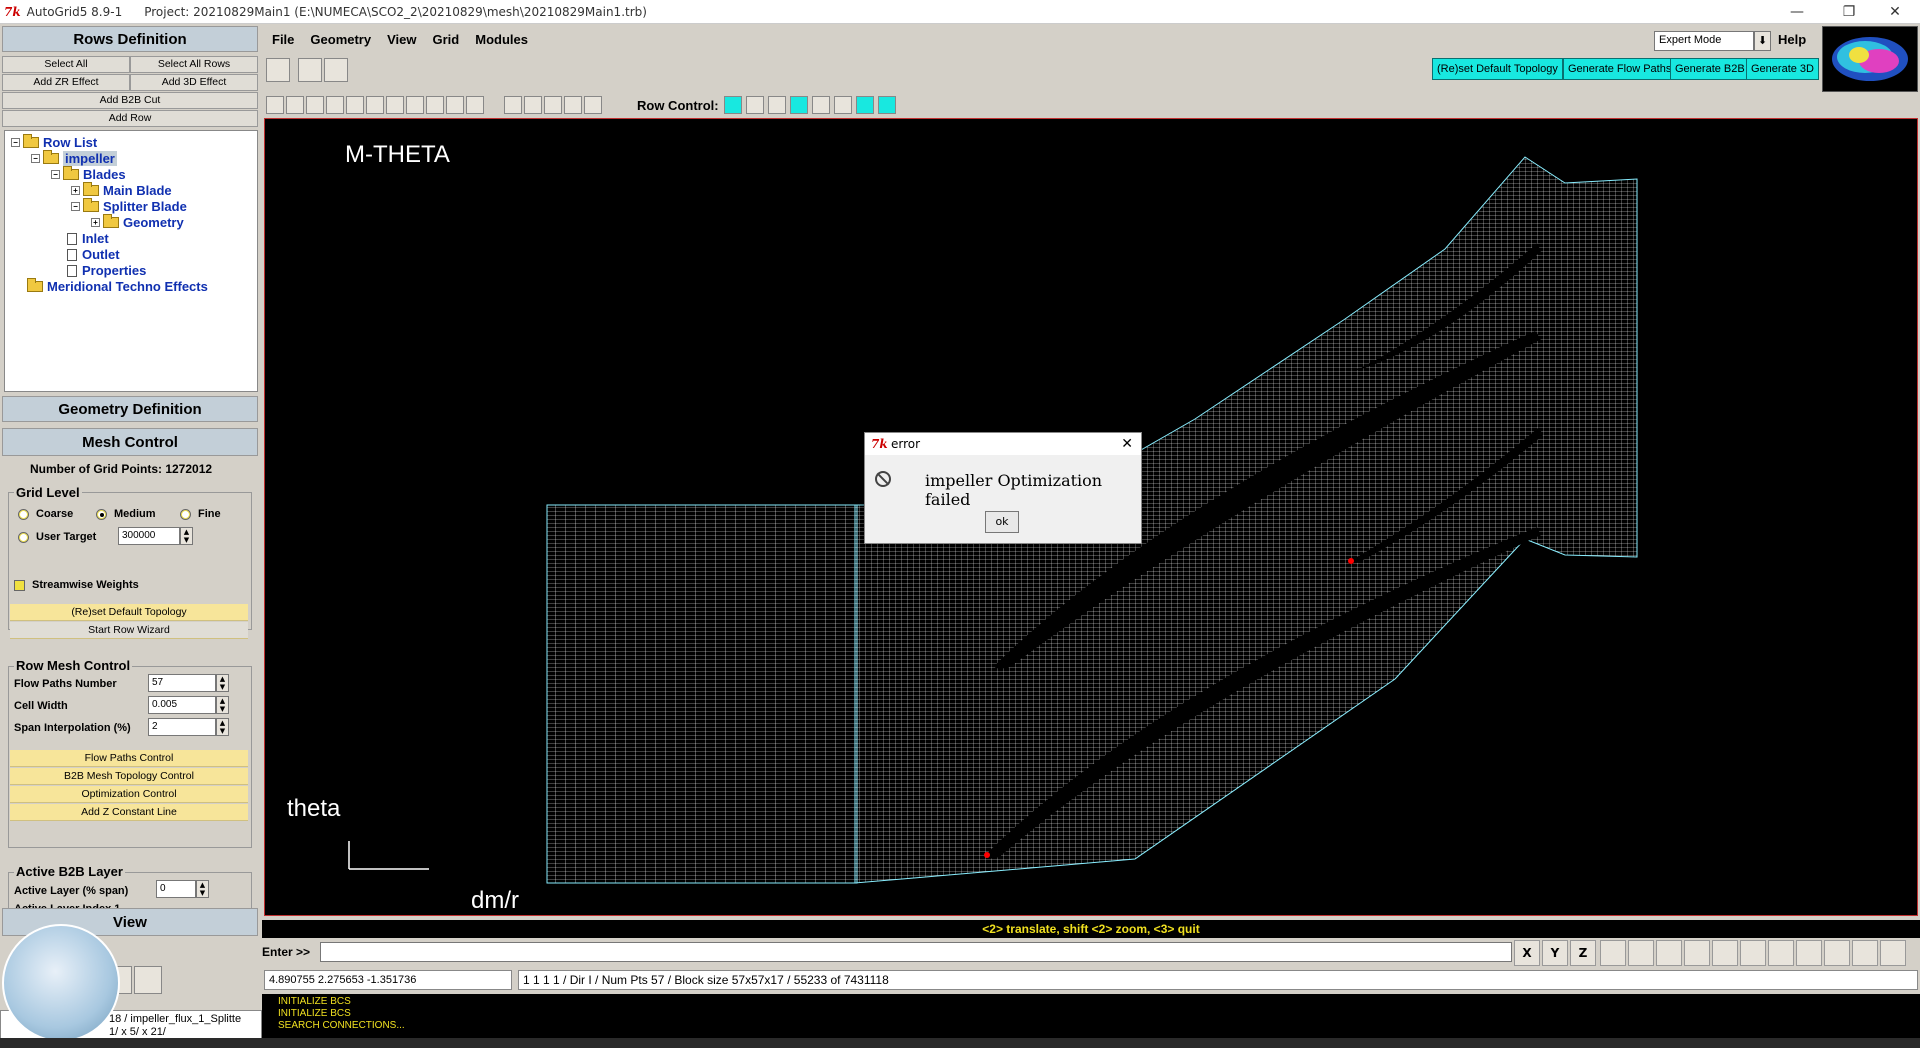  What do you see at coordinates (130, 39) in the screenshot?
I see `rows-definition-header: Rows Definition` at bounding box center [130, 39].